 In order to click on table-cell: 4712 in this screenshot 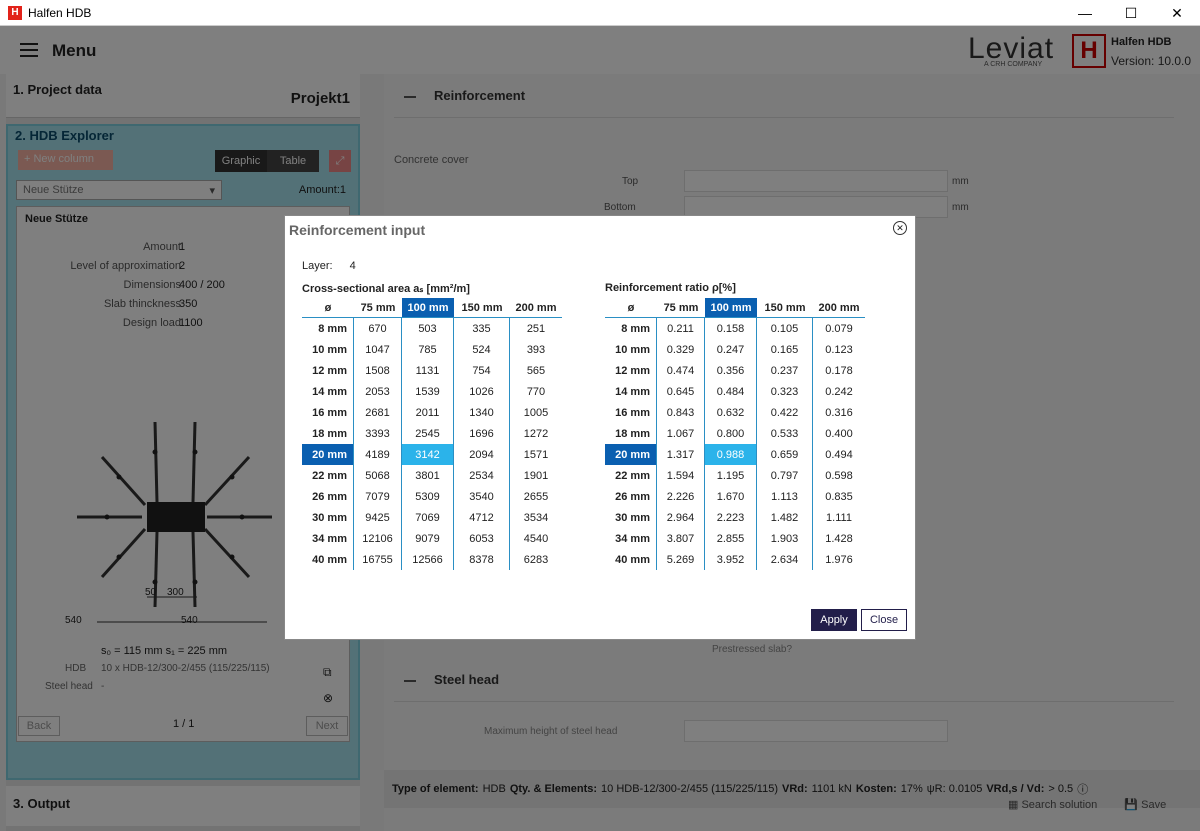, I will do `click(482, 517)`.